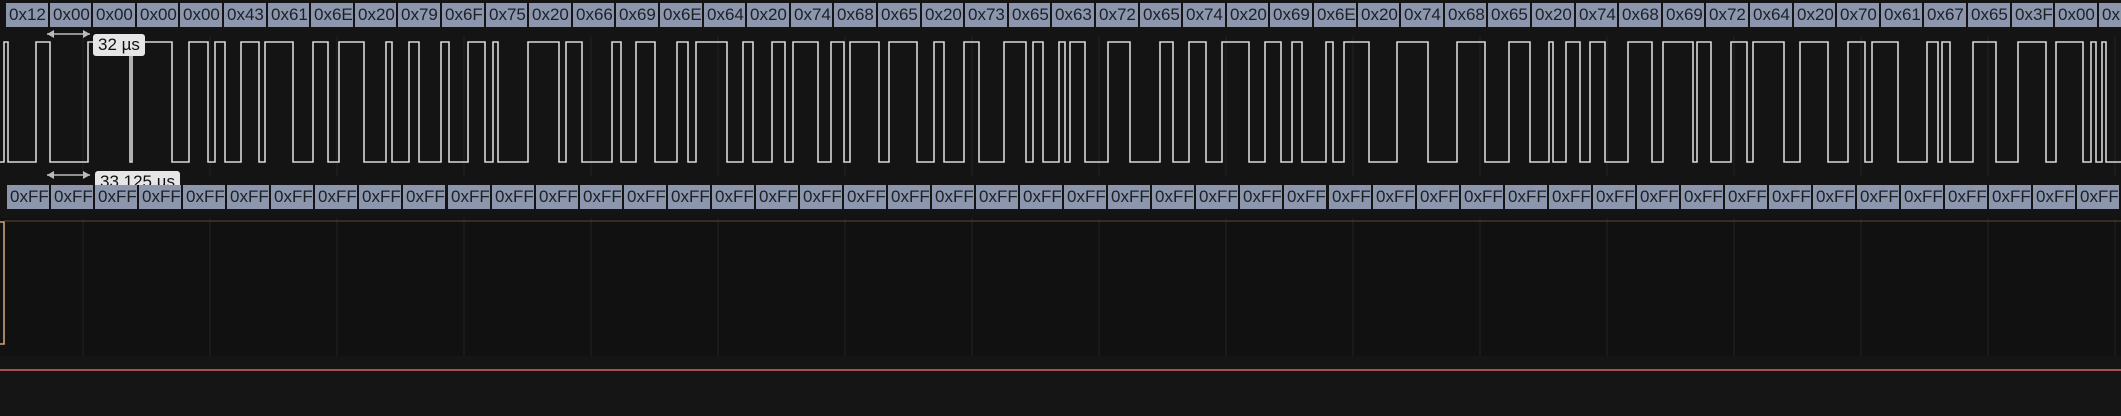  I want to click on decoded-byte-cell: 0x70, so click(1857, 15).